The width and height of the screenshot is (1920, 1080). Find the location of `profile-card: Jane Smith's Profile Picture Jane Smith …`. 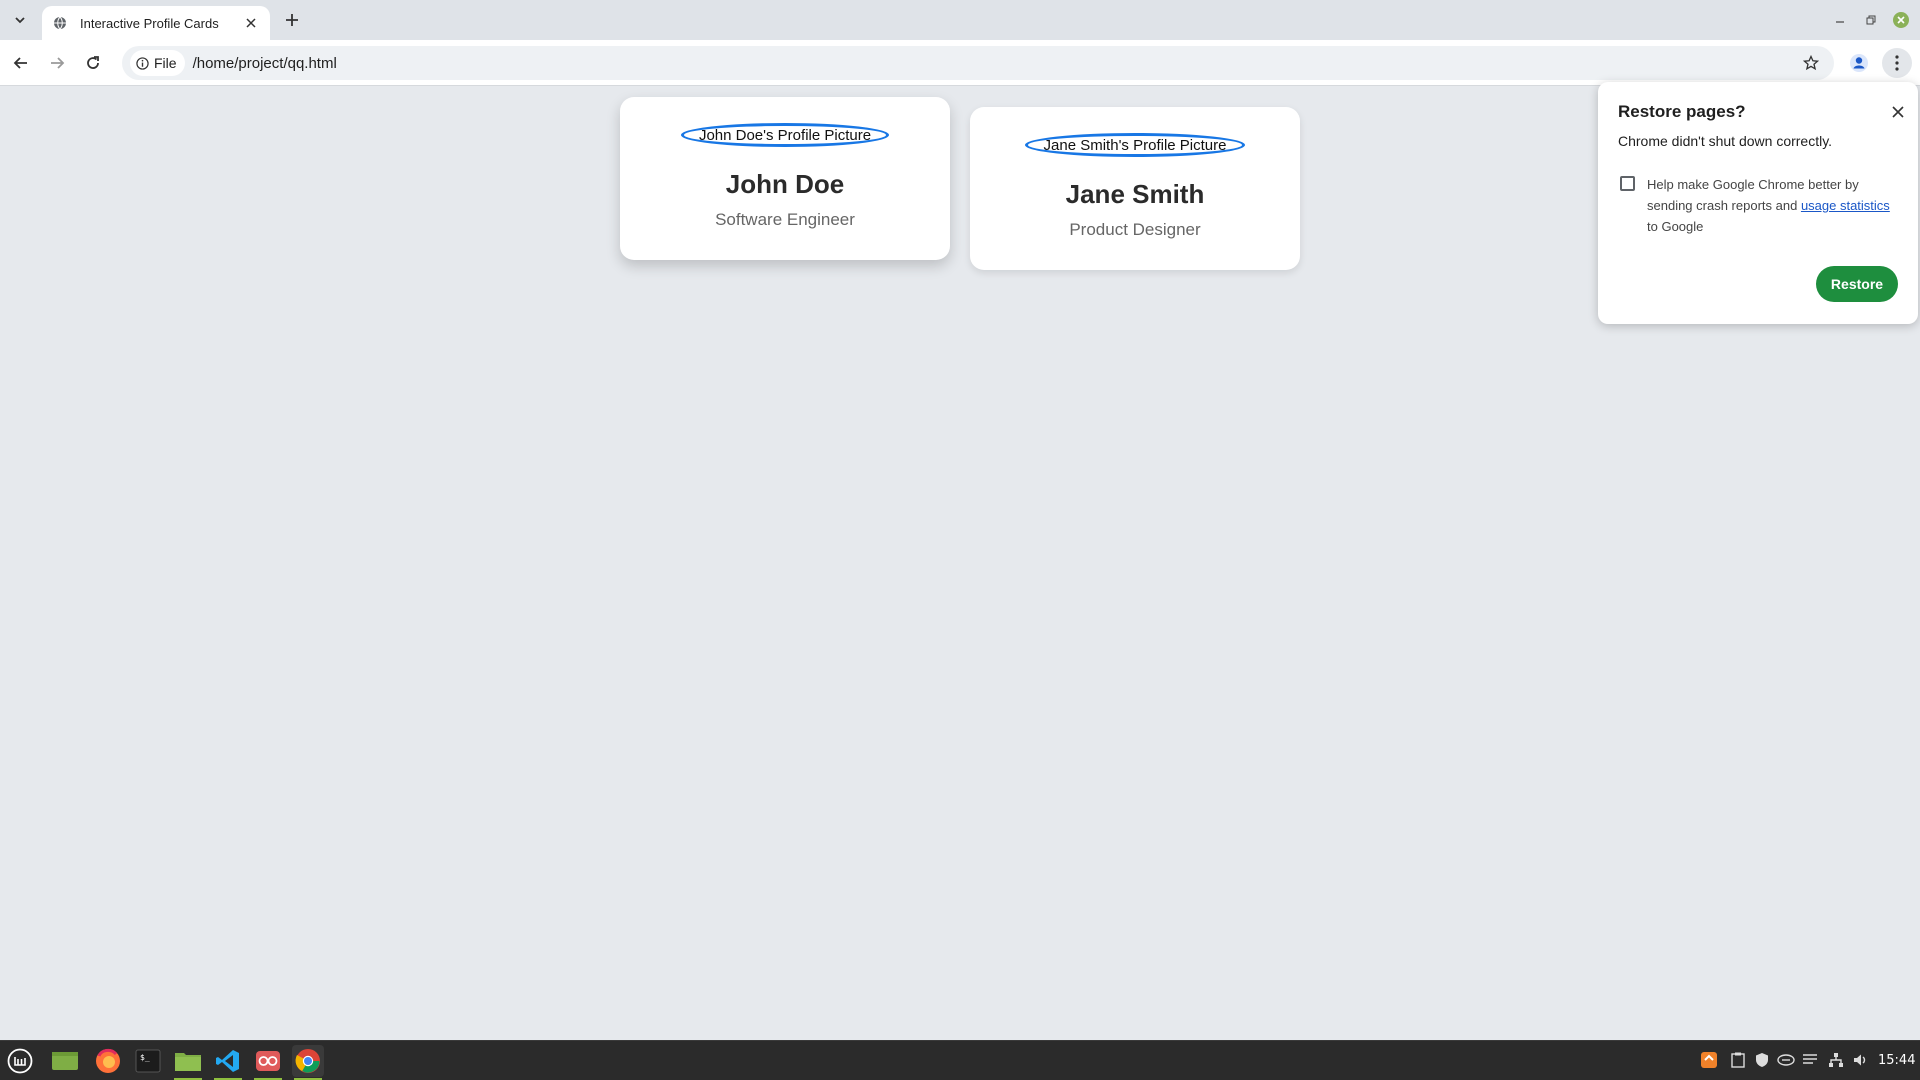

profile-card: Jane Smith's Profile Picture Jane Smith … is located at coordinates (1135, 188).